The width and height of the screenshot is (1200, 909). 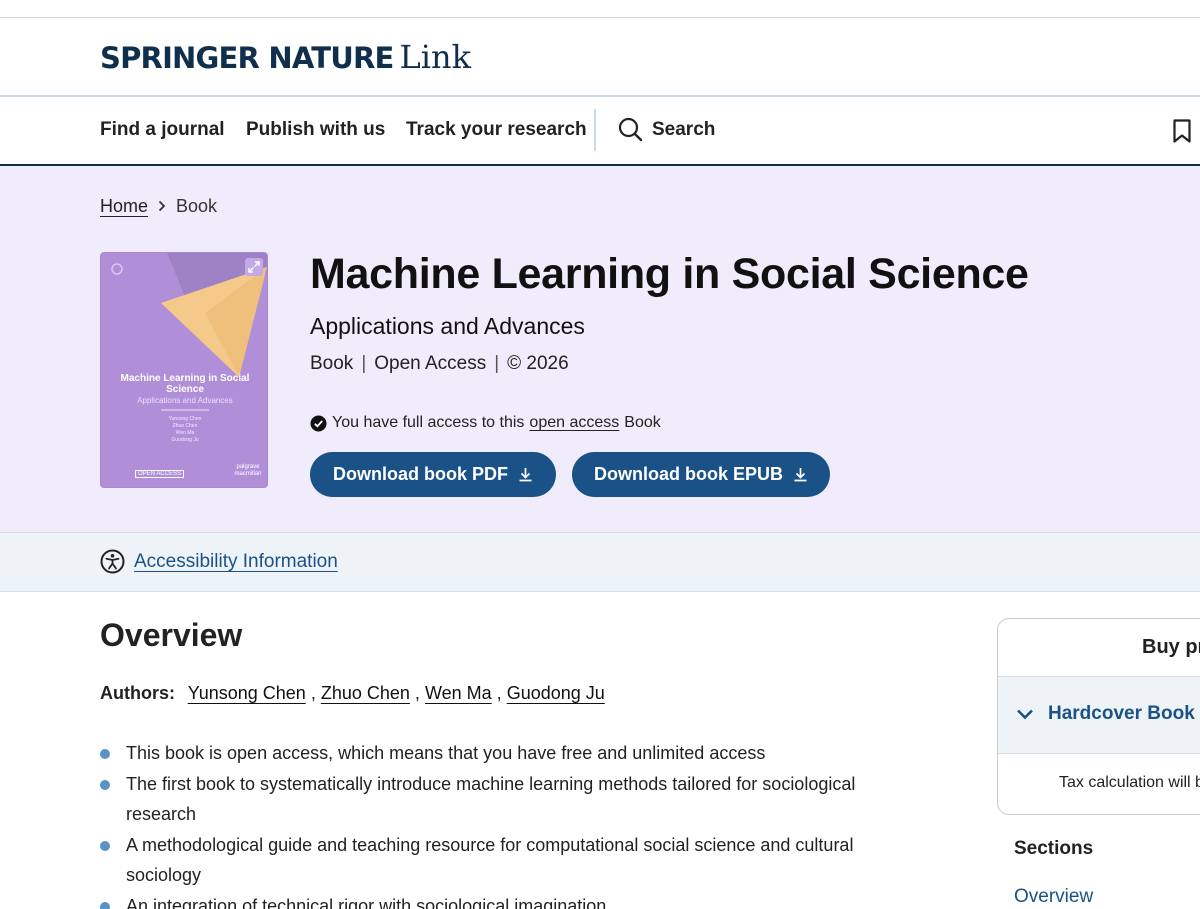 What do you see at coordinates (1129, 782) in the screenshot?
I see `tax-note: Tax calculation will b` at bounding box center [1129, 782].